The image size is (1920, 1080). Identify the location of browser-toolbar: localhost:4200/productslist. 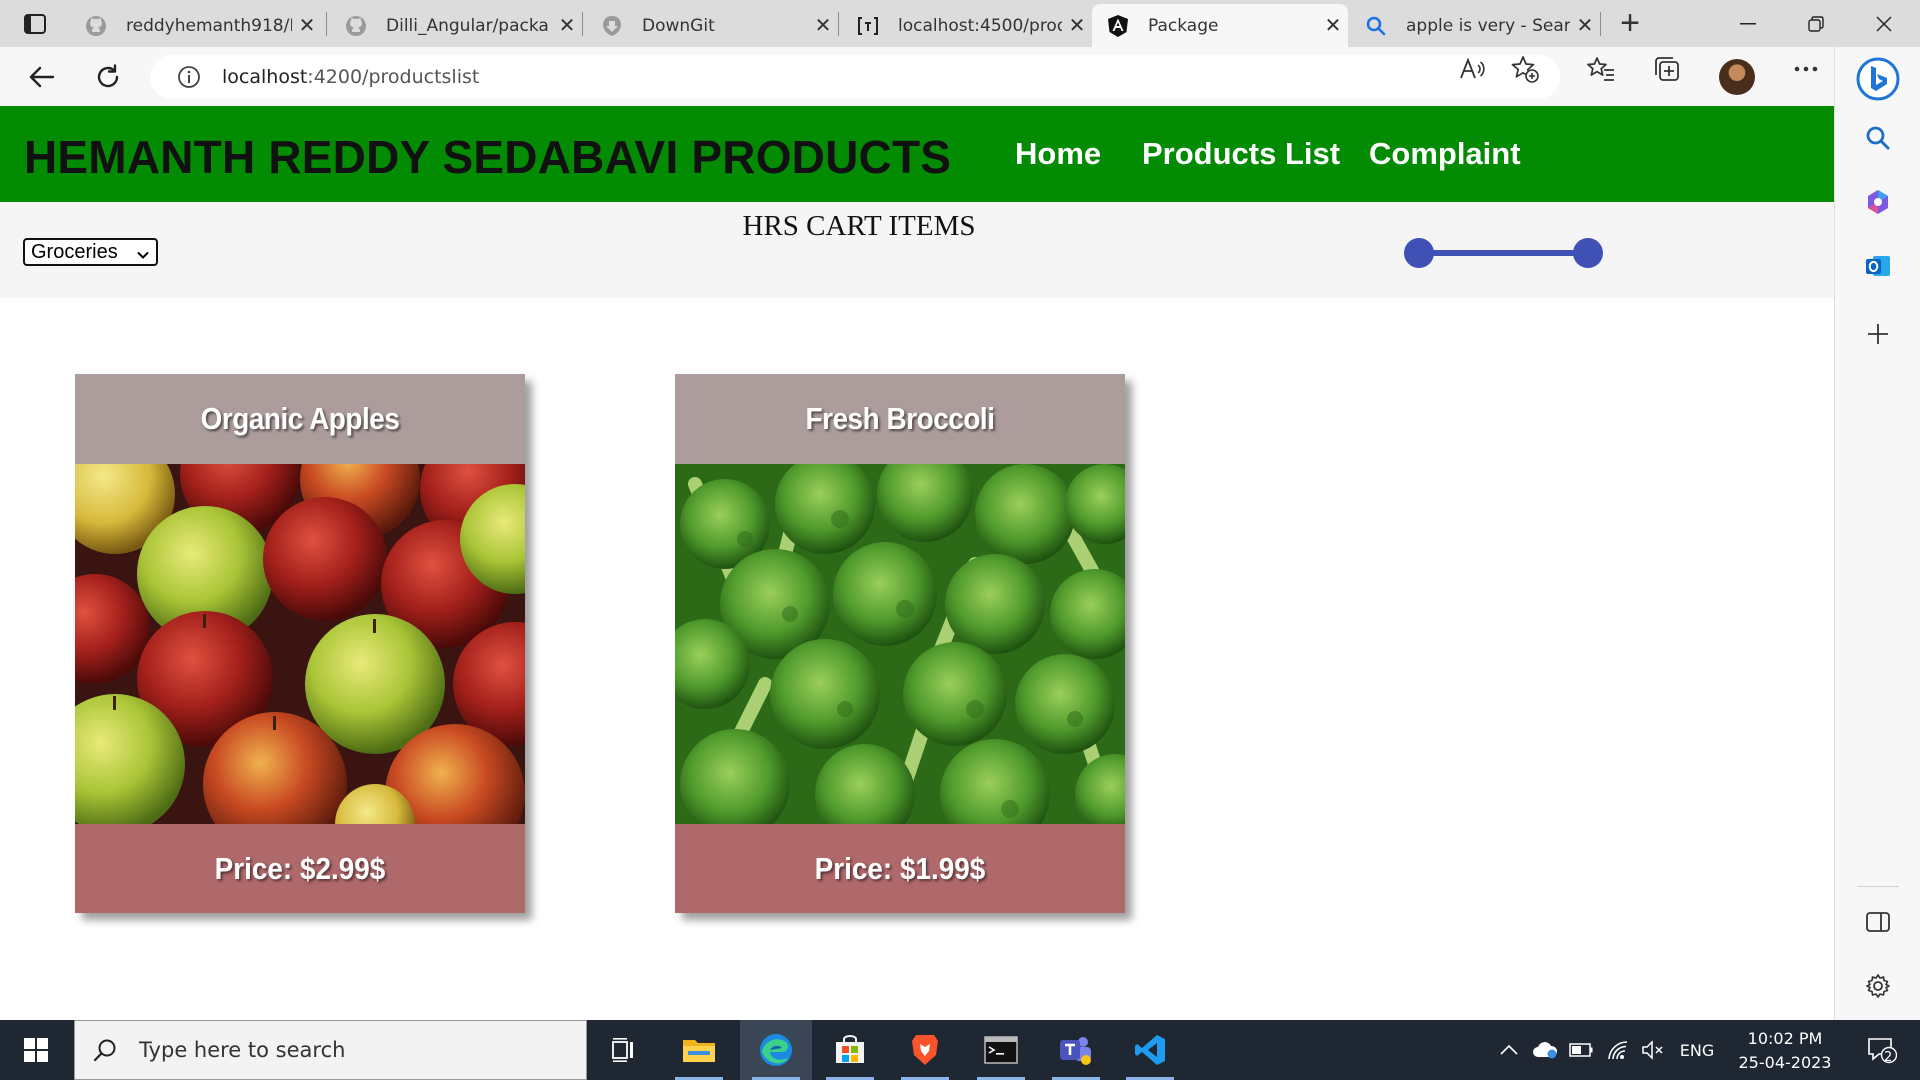
(960, 76).